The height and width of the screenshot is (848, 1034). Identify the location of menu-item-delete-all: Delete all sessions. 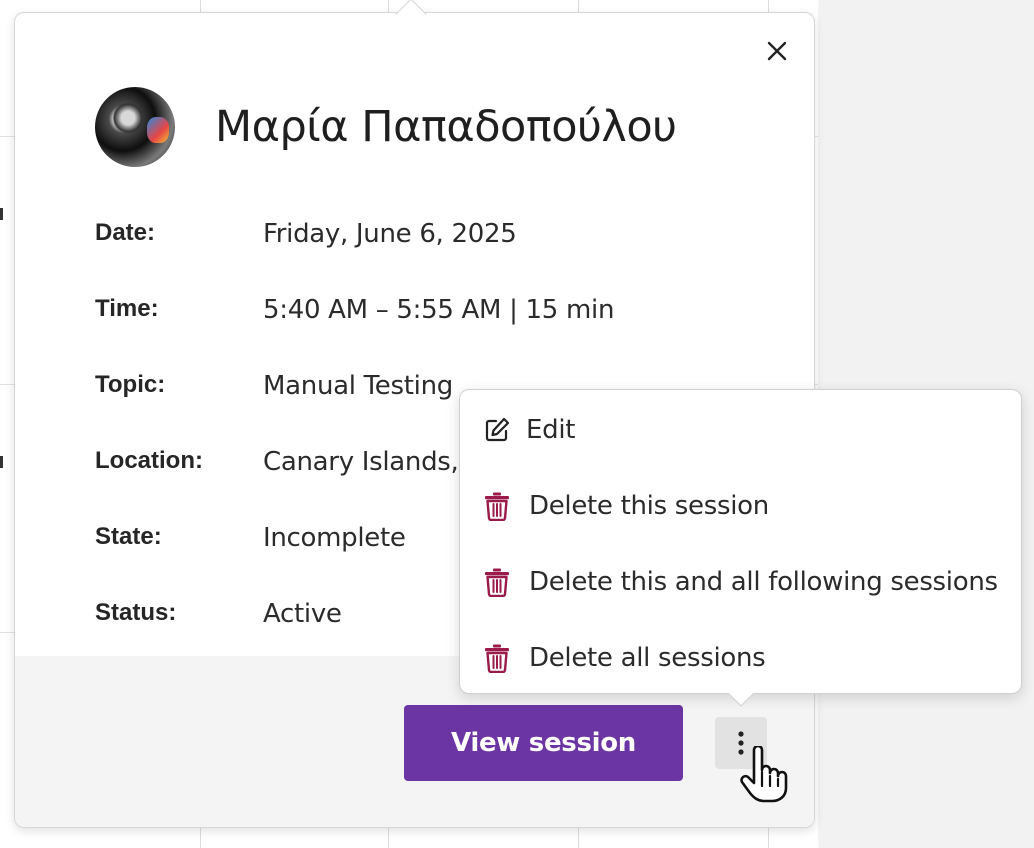
(741, 658).